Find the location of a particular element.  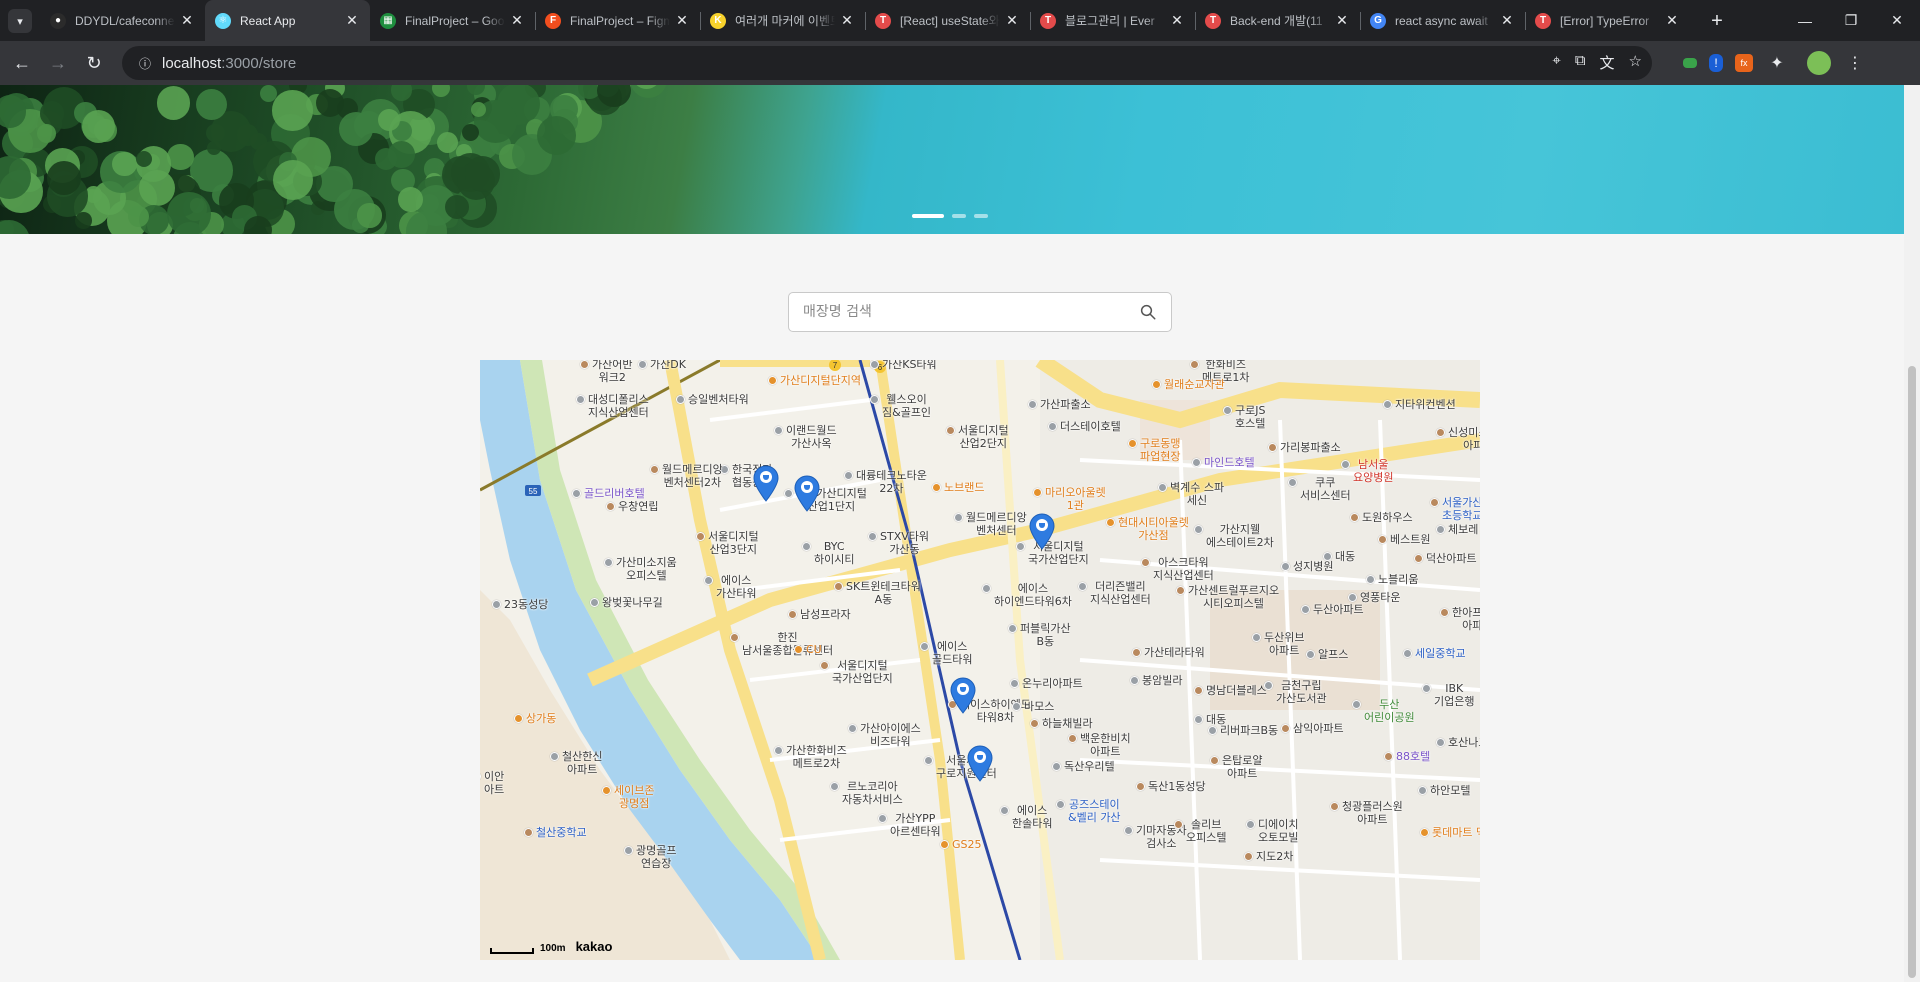

address-bar: ⓘ localhost:3000/store ⌖ ⧉ 文 ☆ is located at coordinates (887, 63).